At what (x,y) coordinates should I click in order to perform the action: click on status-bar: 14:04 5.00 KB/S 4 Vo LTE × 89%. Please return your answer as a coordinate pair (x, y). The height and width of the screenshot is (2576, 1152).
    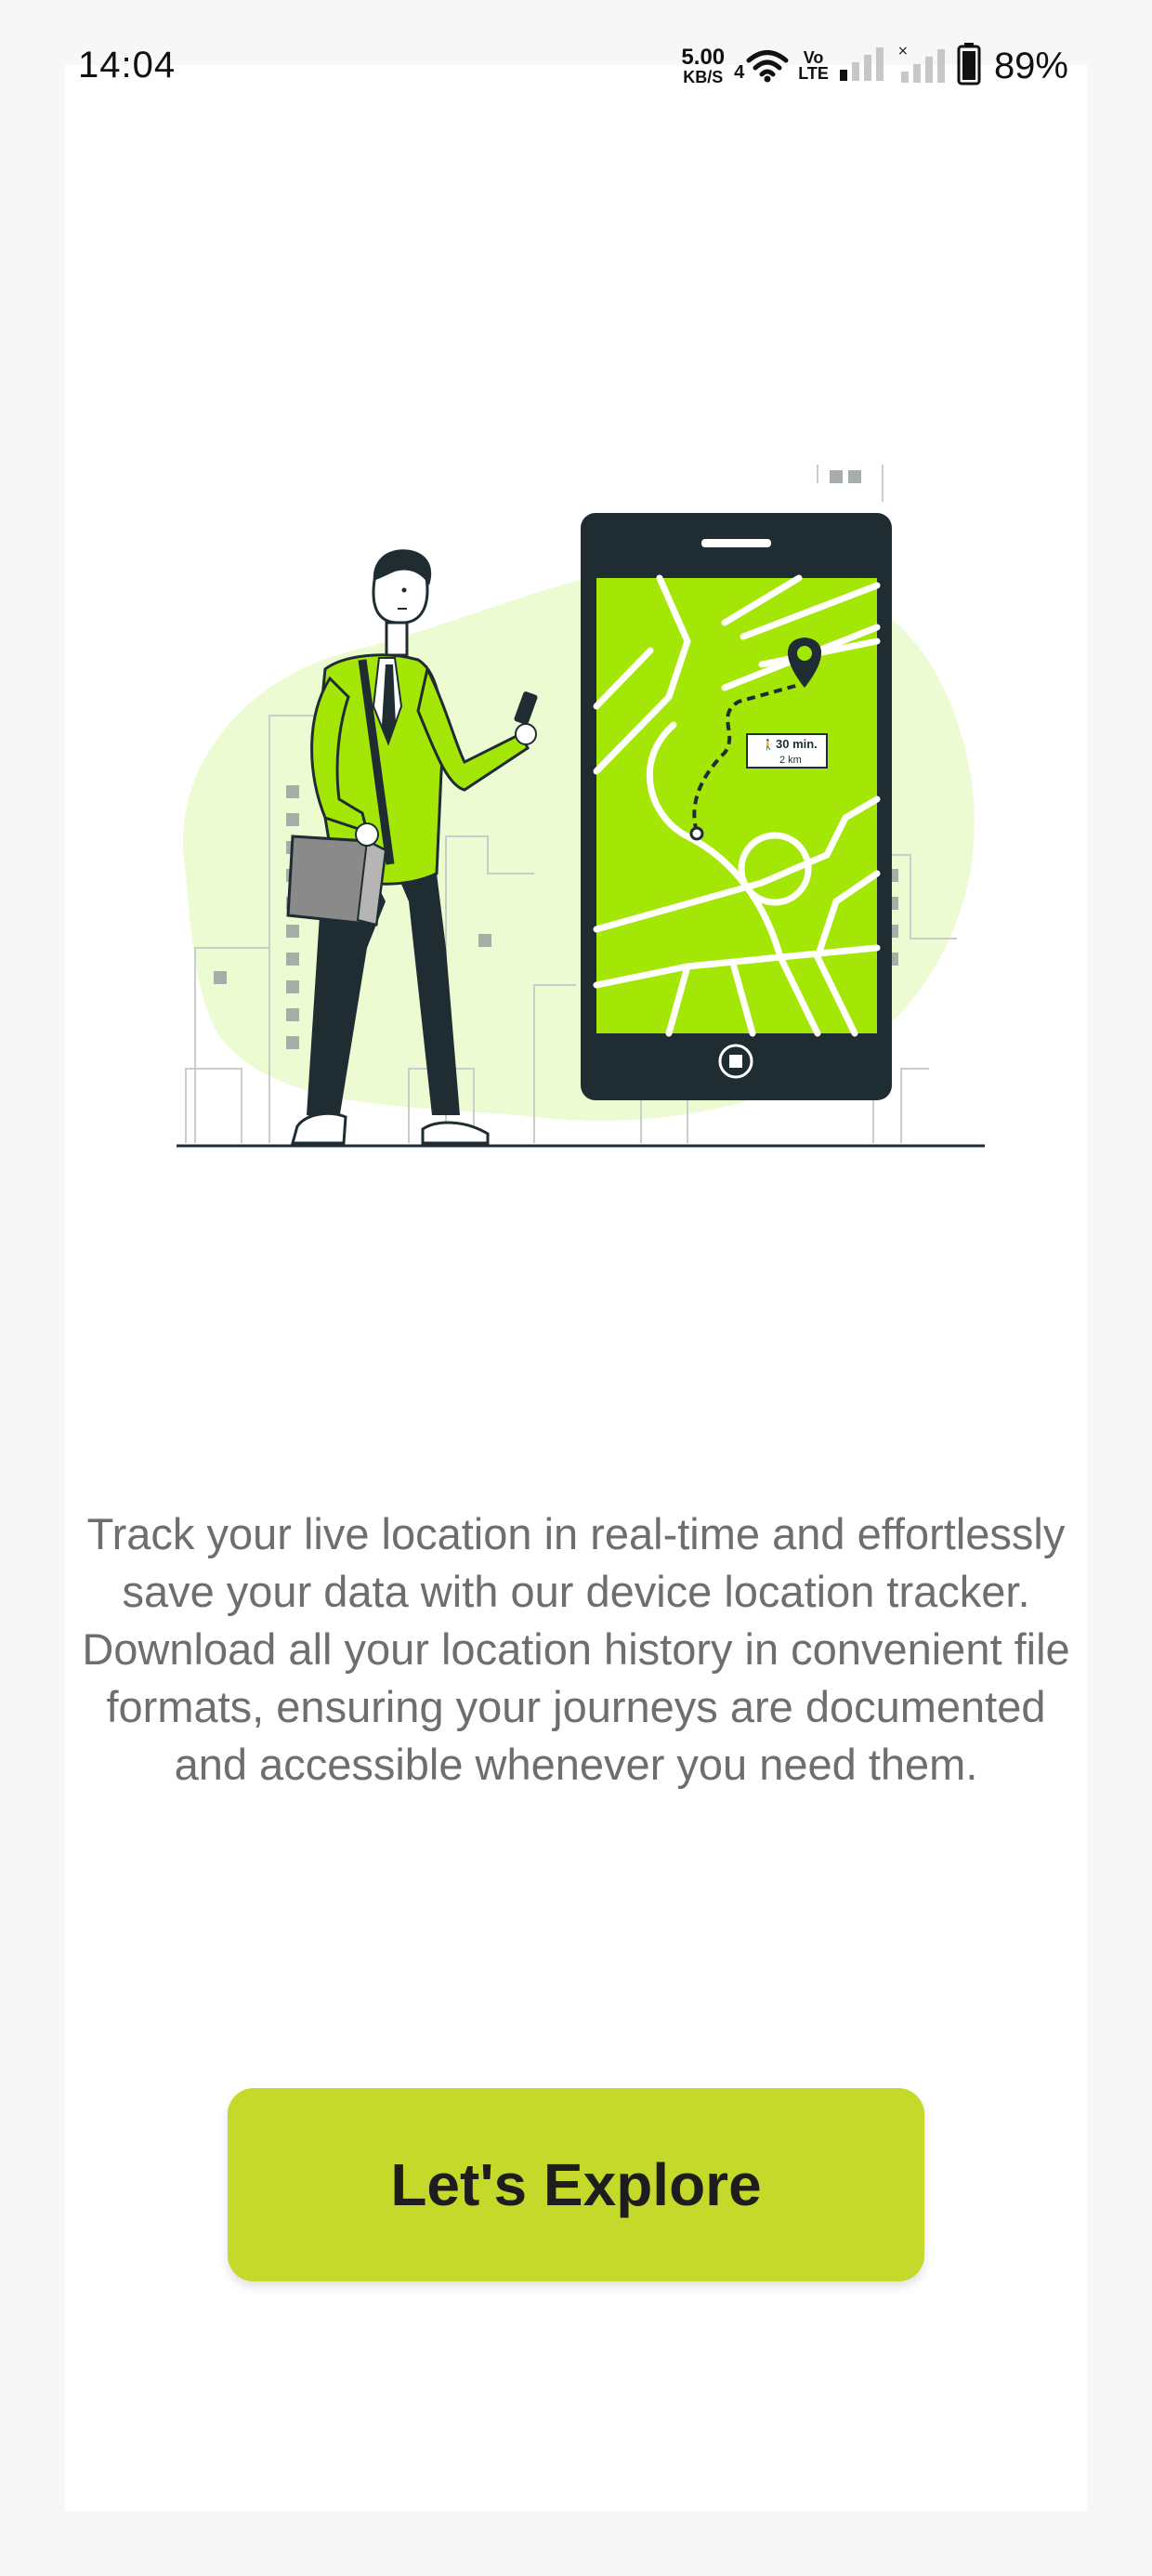
    Looking at the image, I should click on (576, 69).